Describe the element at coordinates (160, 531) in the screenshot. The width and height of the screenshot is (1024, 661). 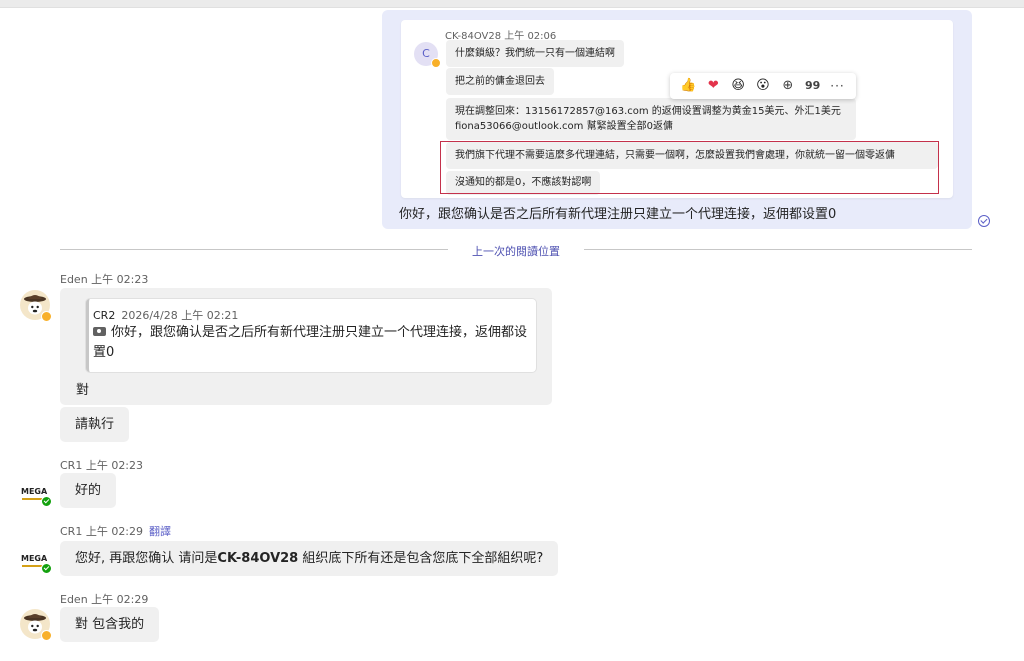
I see `translate-link: 翻譯` at that location.